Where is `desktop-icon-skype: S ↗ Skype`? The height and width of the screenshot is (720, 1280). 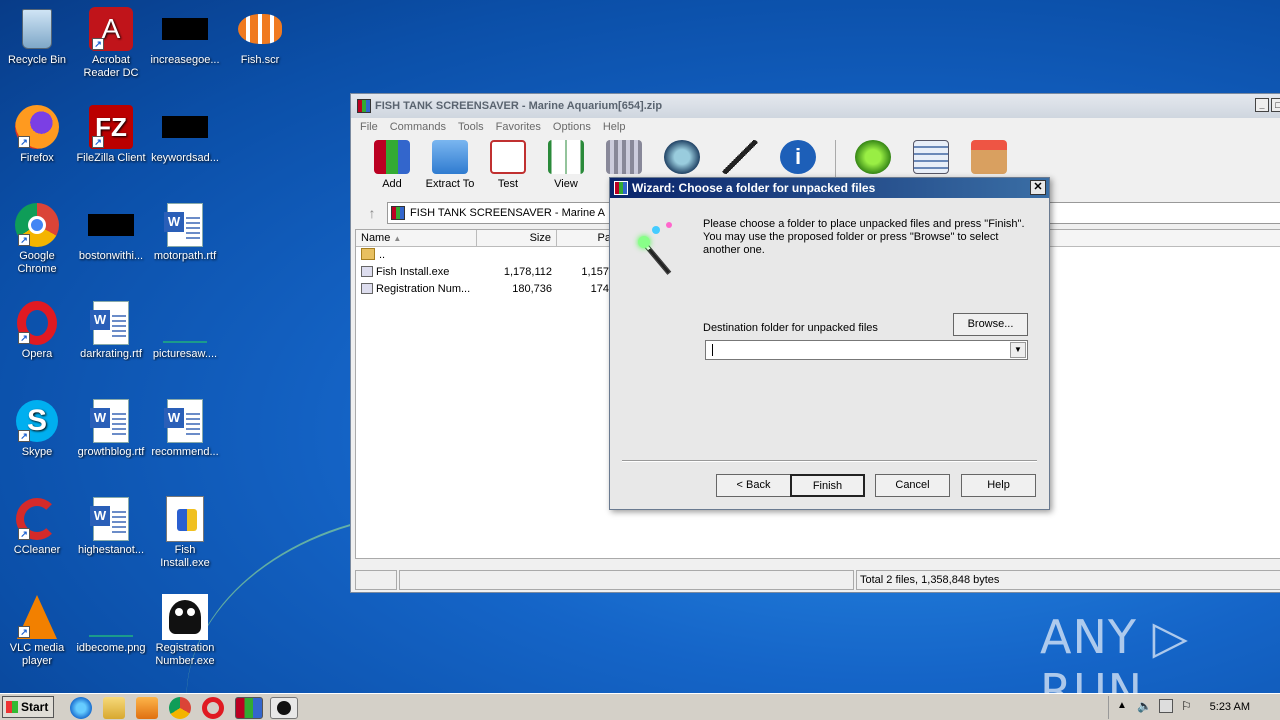
desktop-icon-skype: S ↗ Skype is located at coordinates (37, 428).